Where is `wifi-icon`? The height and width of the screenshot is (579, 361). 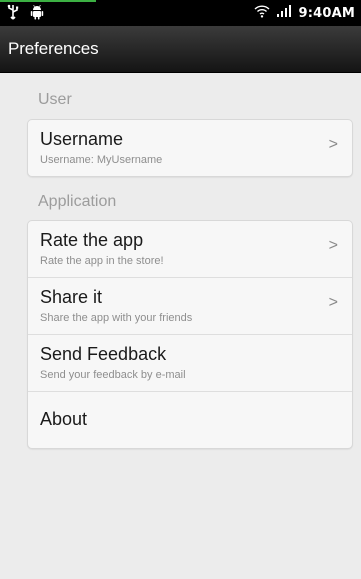
wifi-icon is located at coordinates (262, 13).